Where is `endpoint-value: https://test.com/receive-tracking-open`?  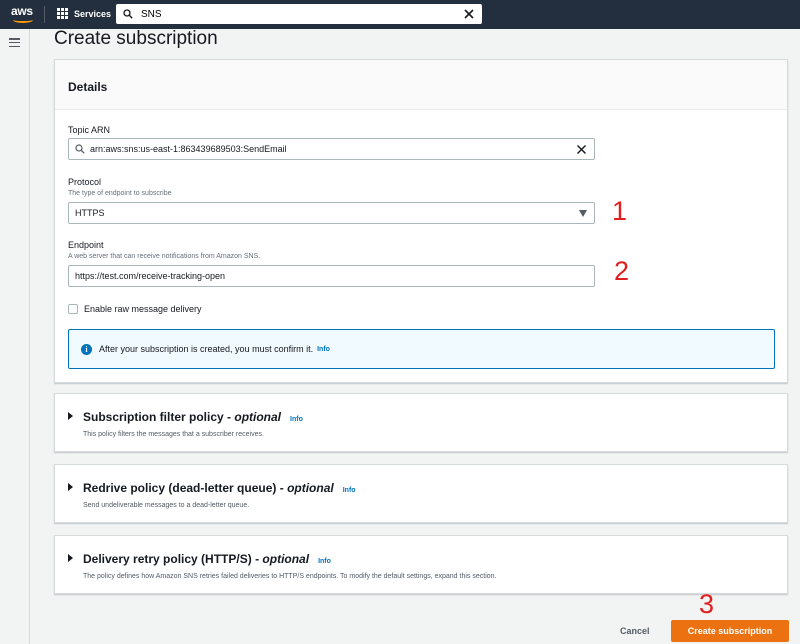 endpoint-value: https://test.com/receive-tracking-open is located at coordinates (150, 276).